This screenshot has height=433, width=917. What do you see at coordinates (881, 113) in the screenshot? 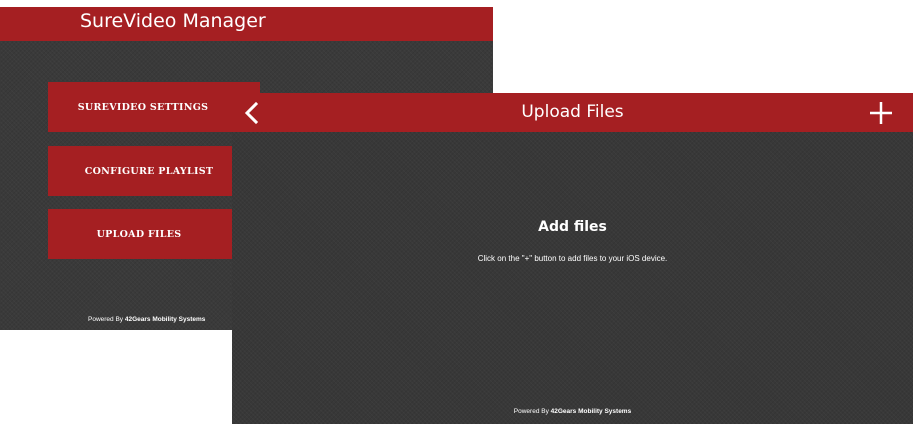
I see `plus-icon` at bounding box center [881, 113].